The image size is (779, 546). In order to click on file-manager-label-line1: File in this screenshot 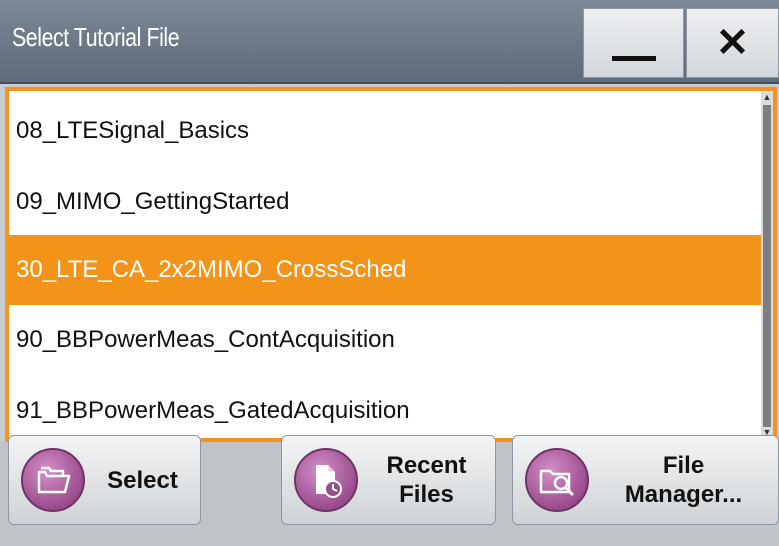, I will do `click(683, 465)`.